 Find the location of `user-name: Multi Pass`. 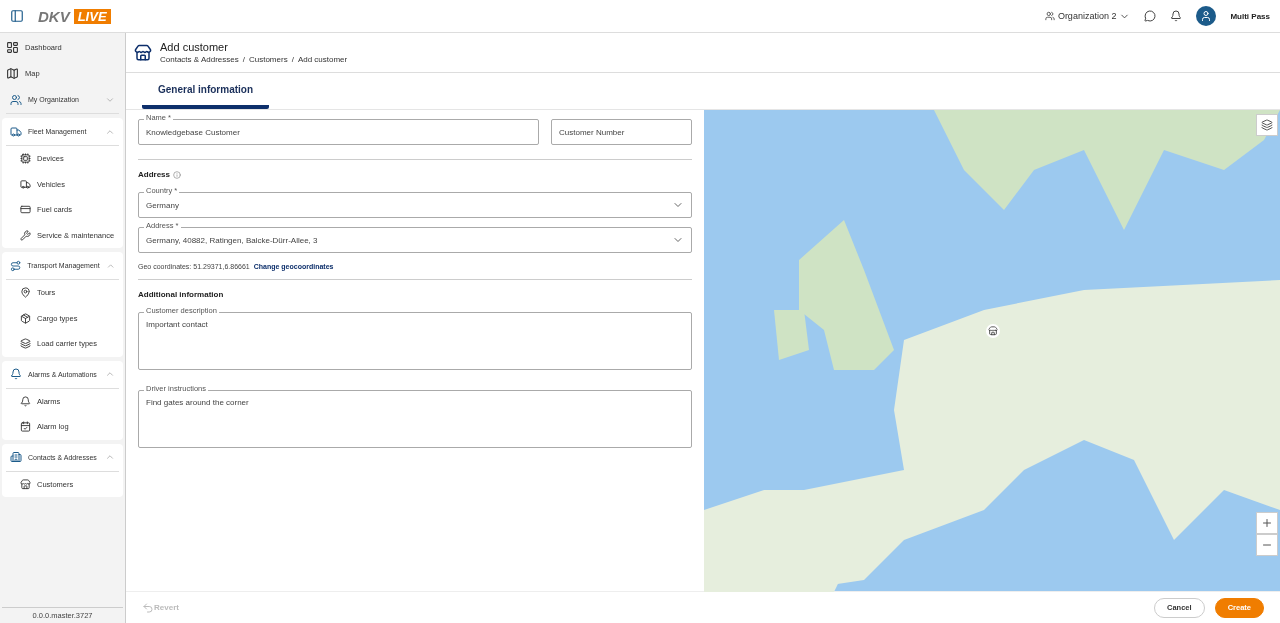

user-name: Multi Pass is located at coordinates (1250, 16).